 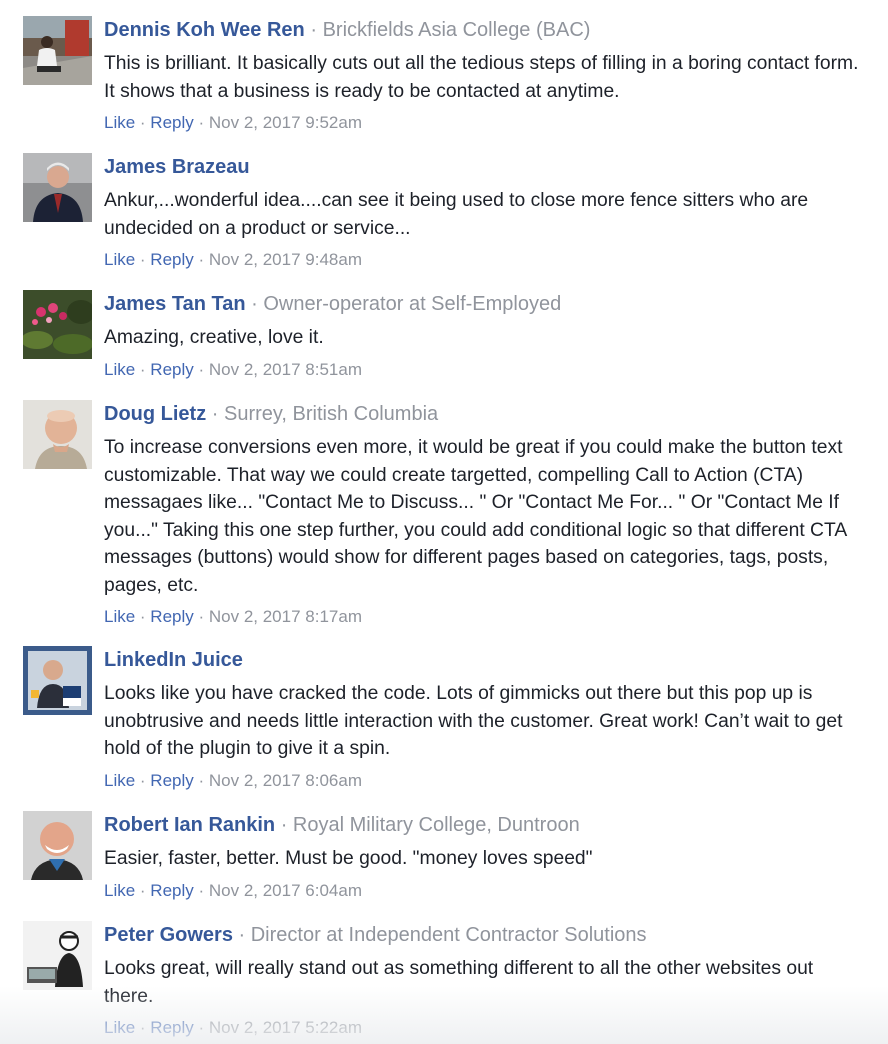 I want to click on author-affiliation: Royal Military College, Duntroon, so click(x=436, y=825).